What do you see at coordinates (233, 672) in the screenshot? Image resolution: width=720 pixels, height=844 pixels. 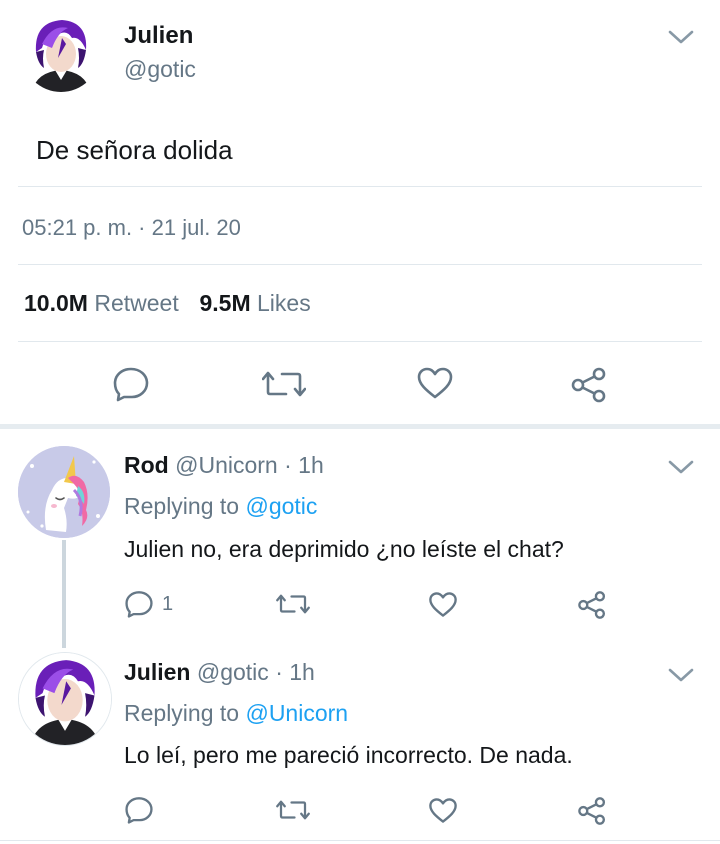 I see `reply-handle: @gotic` at bounding box center [233, 672].